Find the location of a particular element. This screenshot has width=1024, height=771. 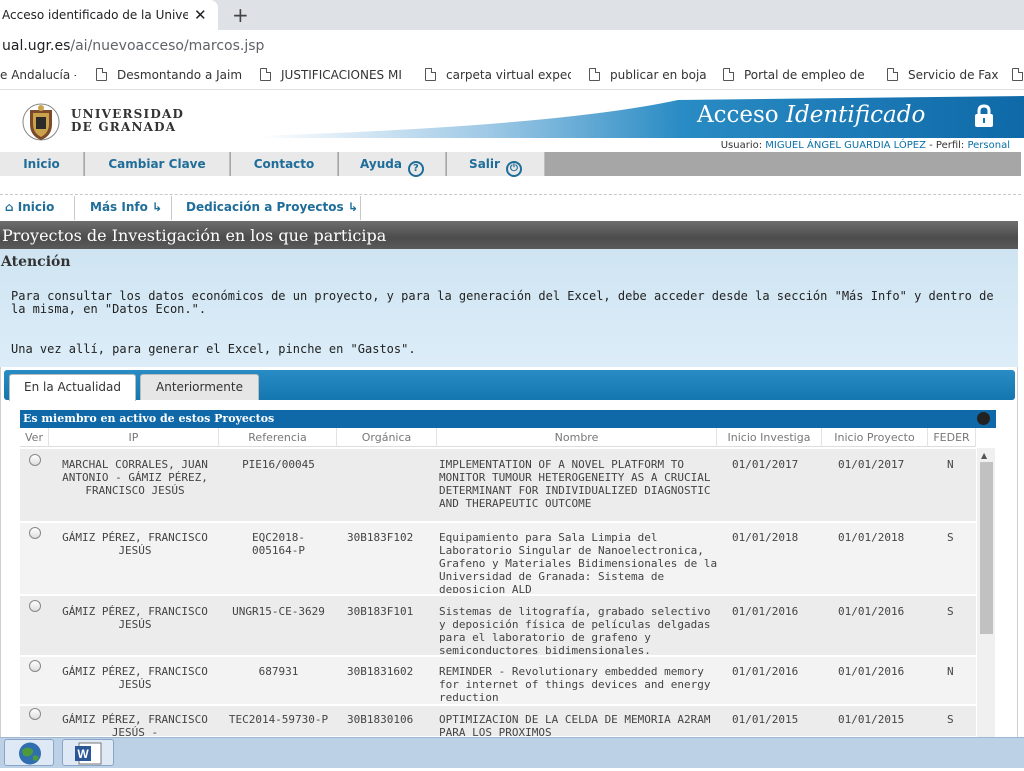

url-path: /ai/nuevoacceso/marcos.jsp is located at coordinates (167, 46).